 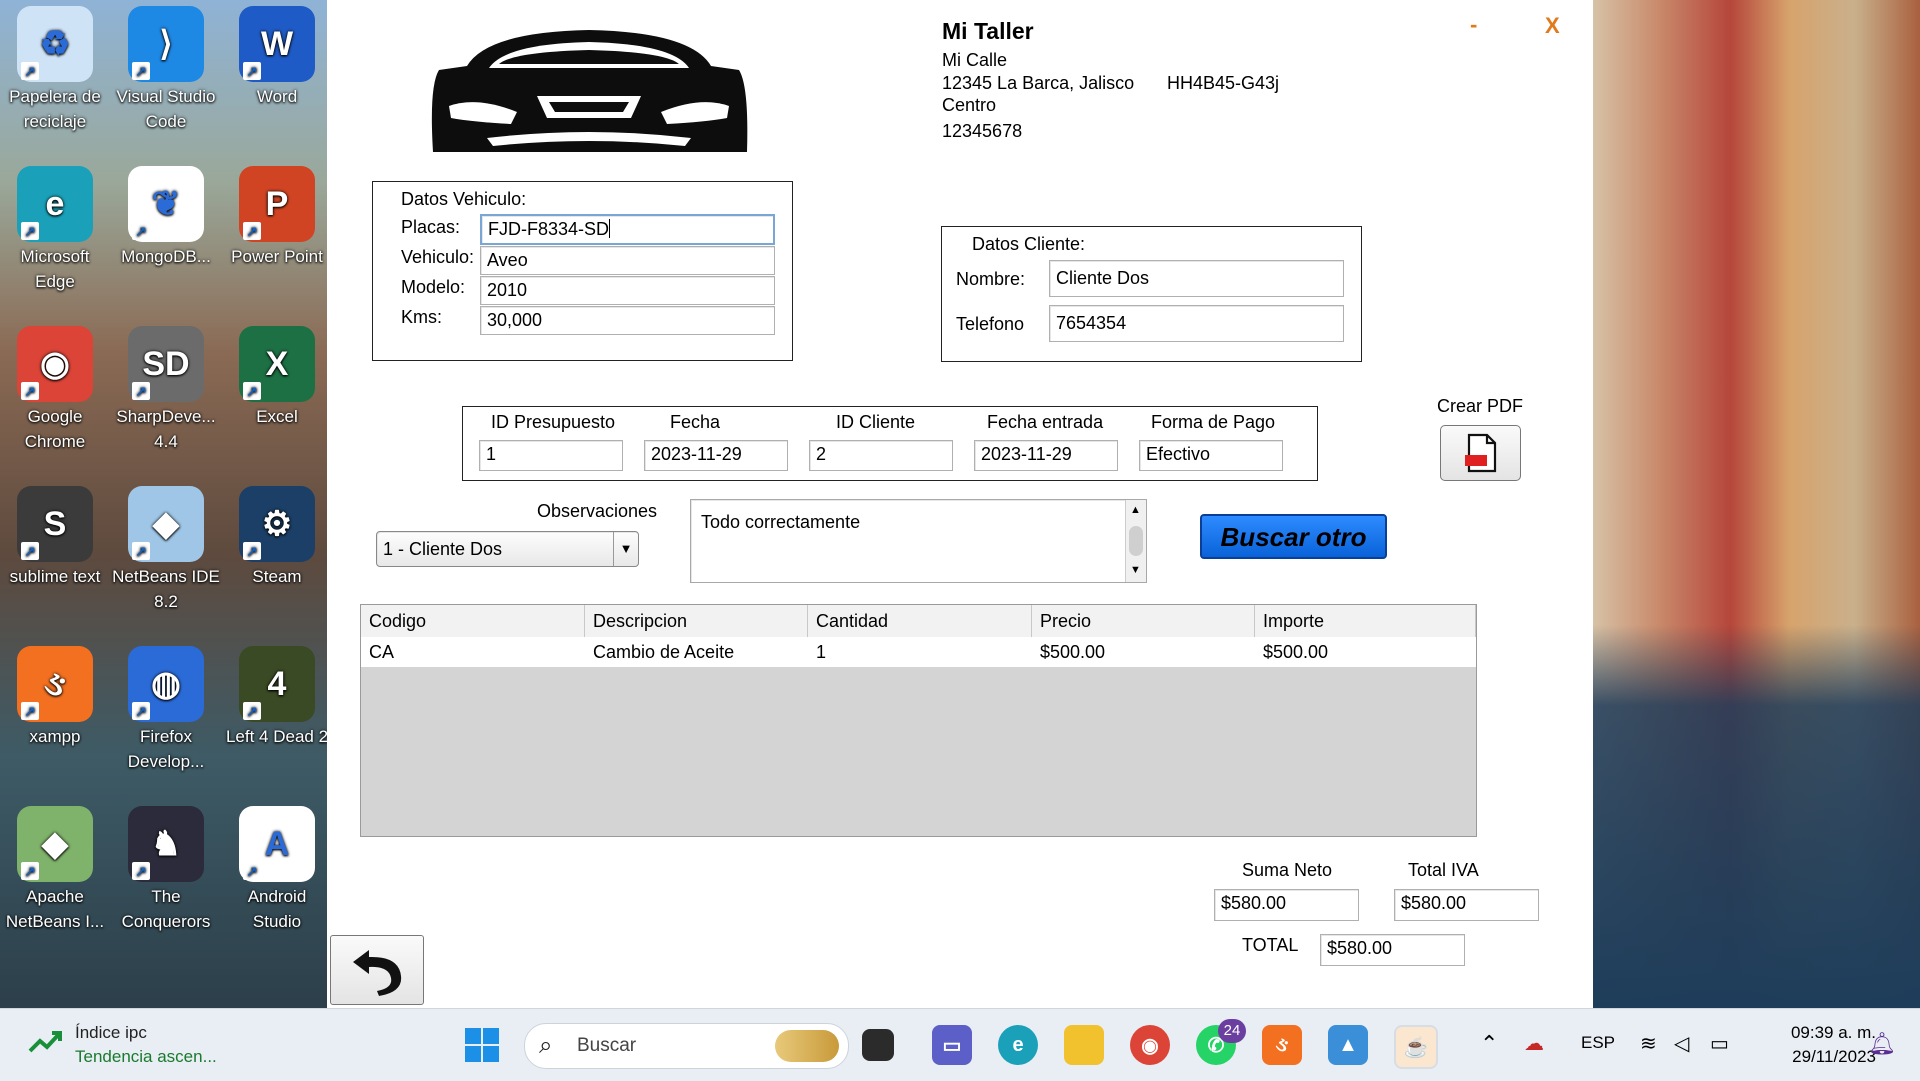 I want to click on desktop-icon: ◆ ↗ NetBeans IDE 8.2, so click(x=166, y=550).